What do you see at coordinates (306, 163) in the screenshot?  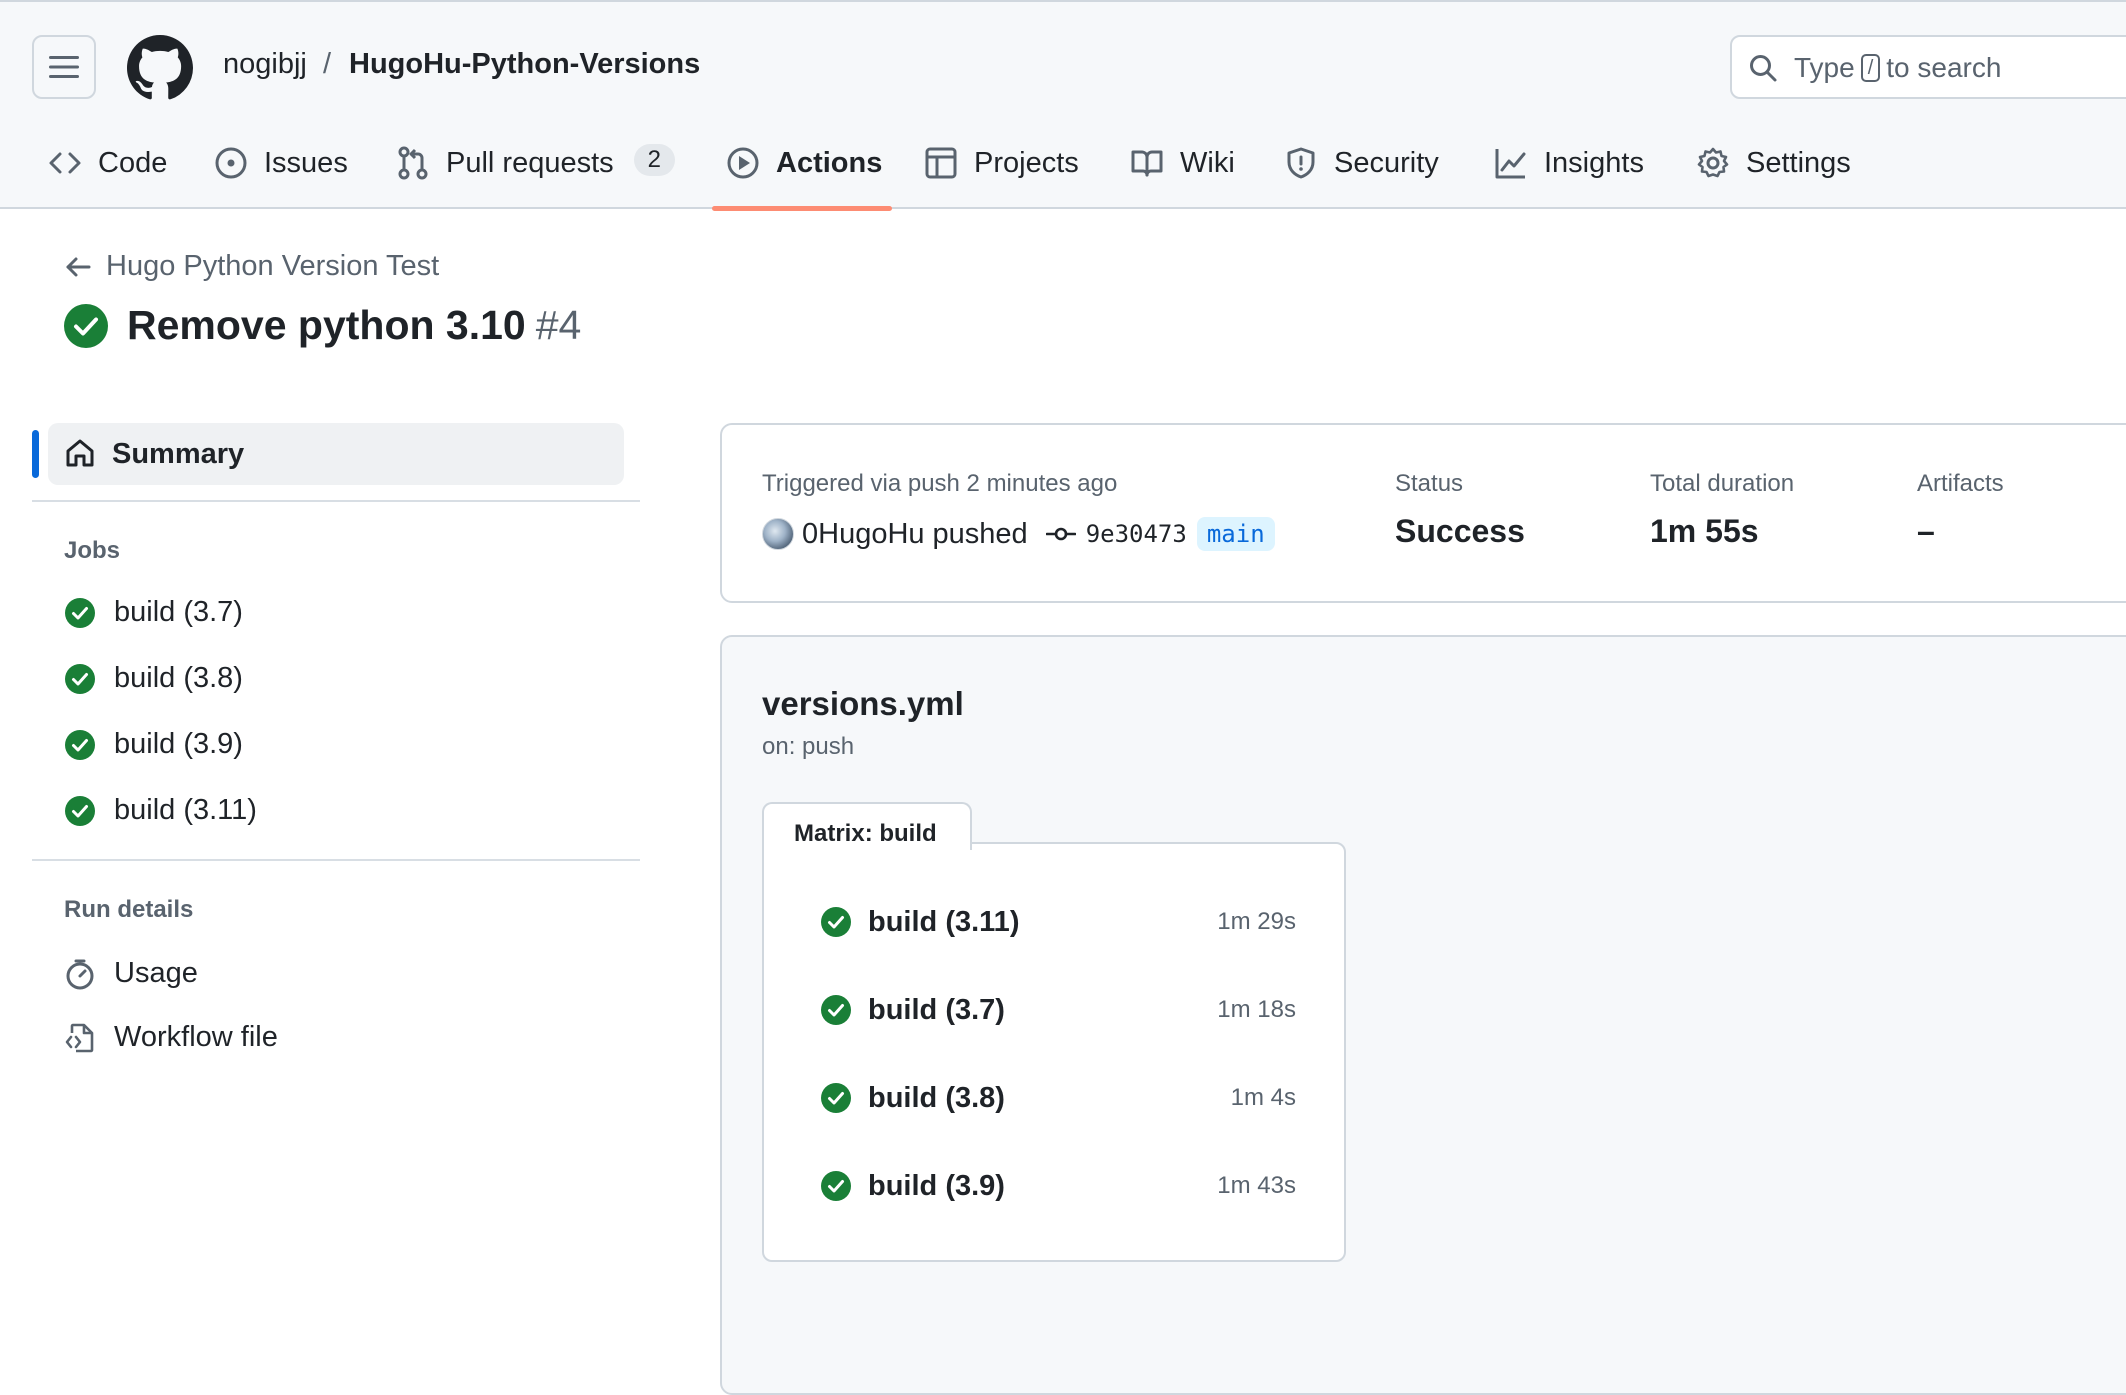 I see `tab-label: Issues` at bounding box center [306, 163].